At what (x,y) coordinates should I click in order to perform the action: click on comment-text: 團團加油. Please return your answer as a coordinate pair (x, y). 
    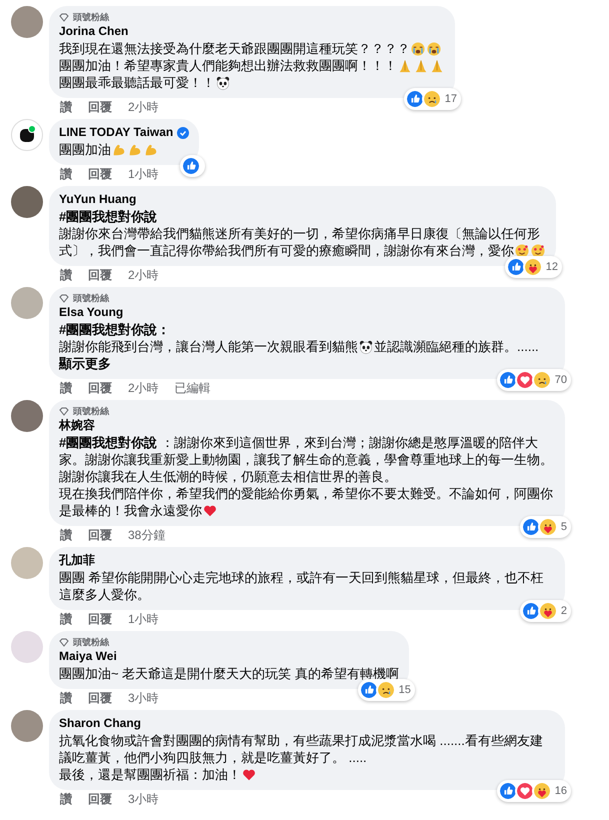
    Looking at the image, I should click on (85, 149).